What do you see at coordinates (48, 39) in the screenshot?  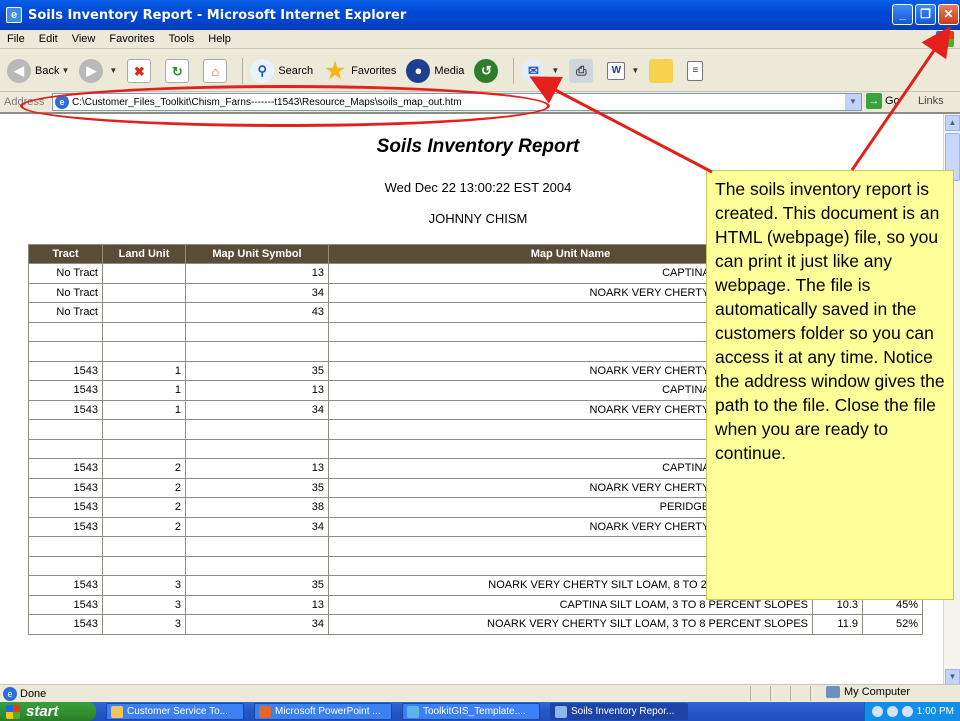 I see `menu-edit: Edit` at bounding box center [48, 39].